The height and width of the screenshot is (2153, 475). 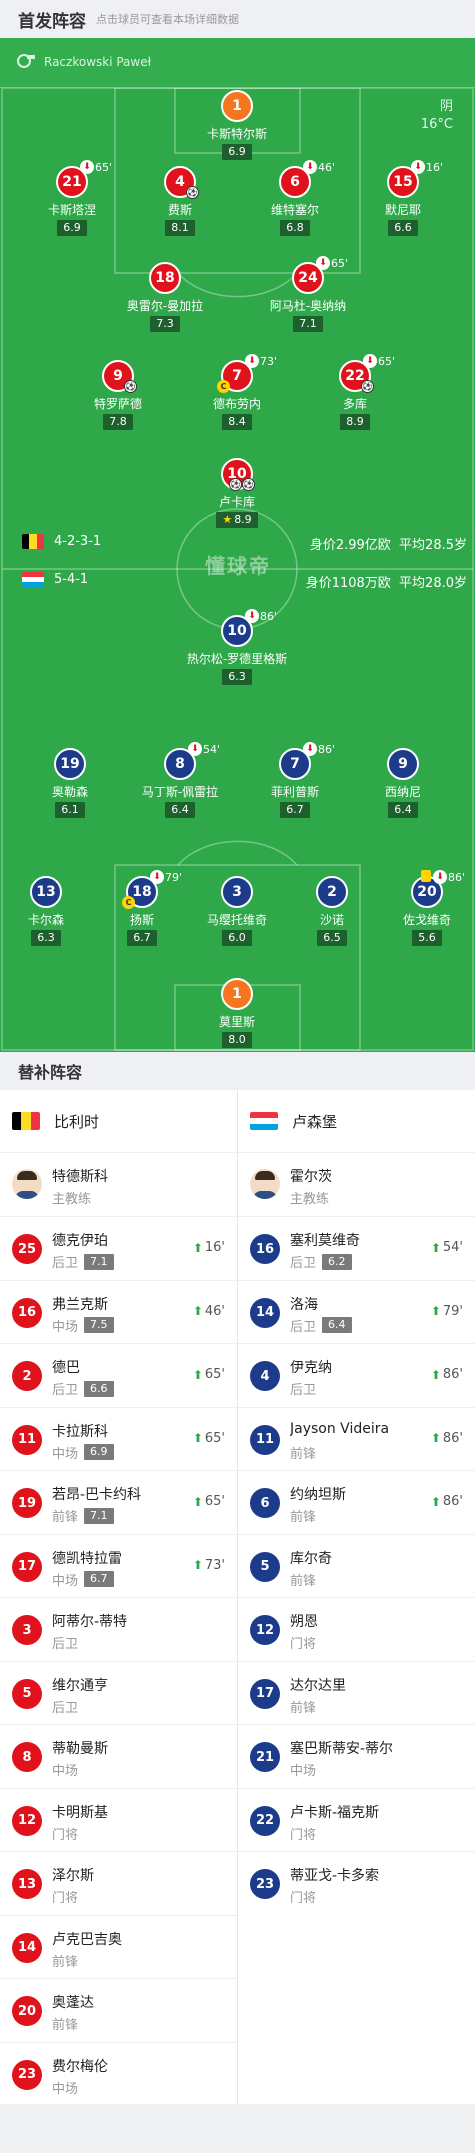 I want to click on sub-in-indicator: ⬆ 86', so click(x=447, y=1374).